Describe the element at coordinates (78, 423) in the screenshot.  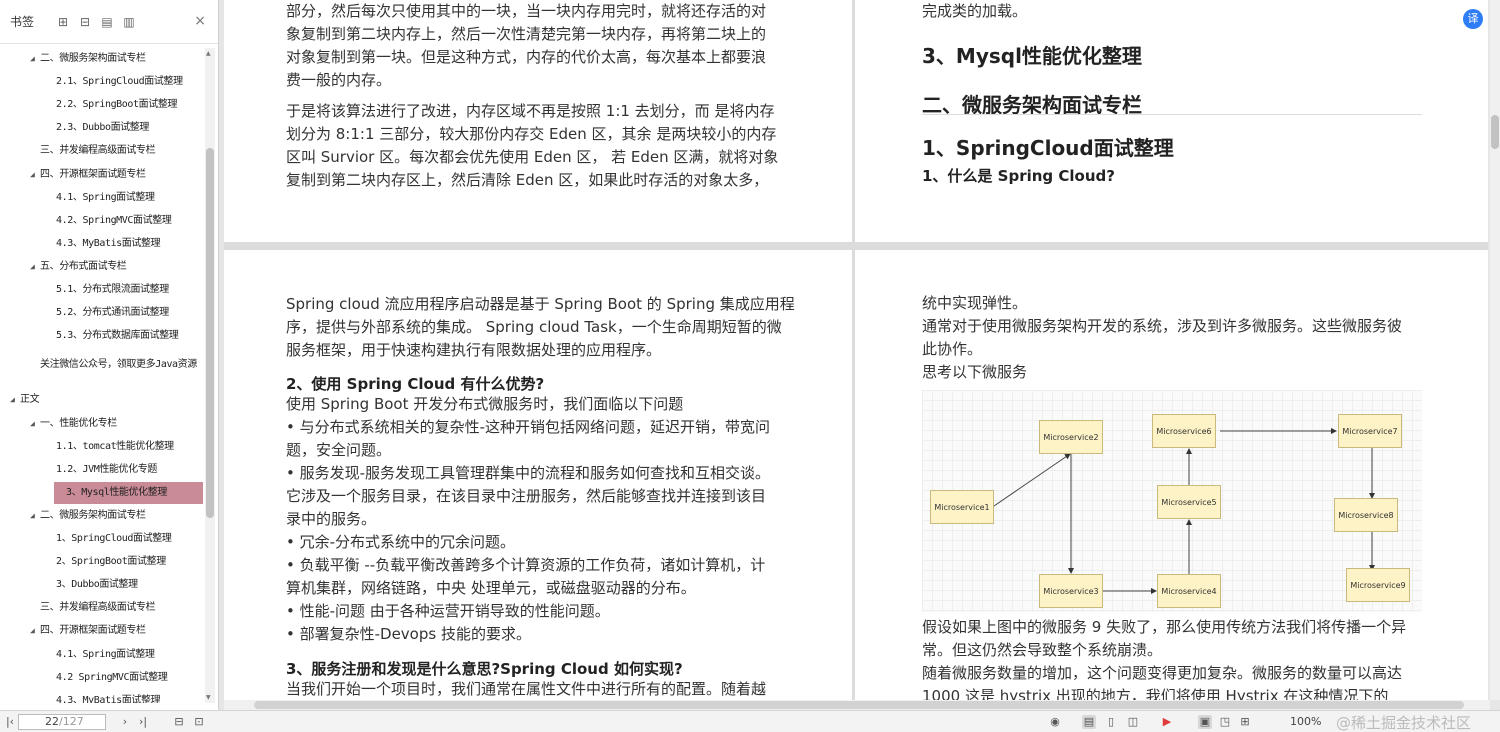
I see `bookmark-label: 一、性能优化专栏` at that location.